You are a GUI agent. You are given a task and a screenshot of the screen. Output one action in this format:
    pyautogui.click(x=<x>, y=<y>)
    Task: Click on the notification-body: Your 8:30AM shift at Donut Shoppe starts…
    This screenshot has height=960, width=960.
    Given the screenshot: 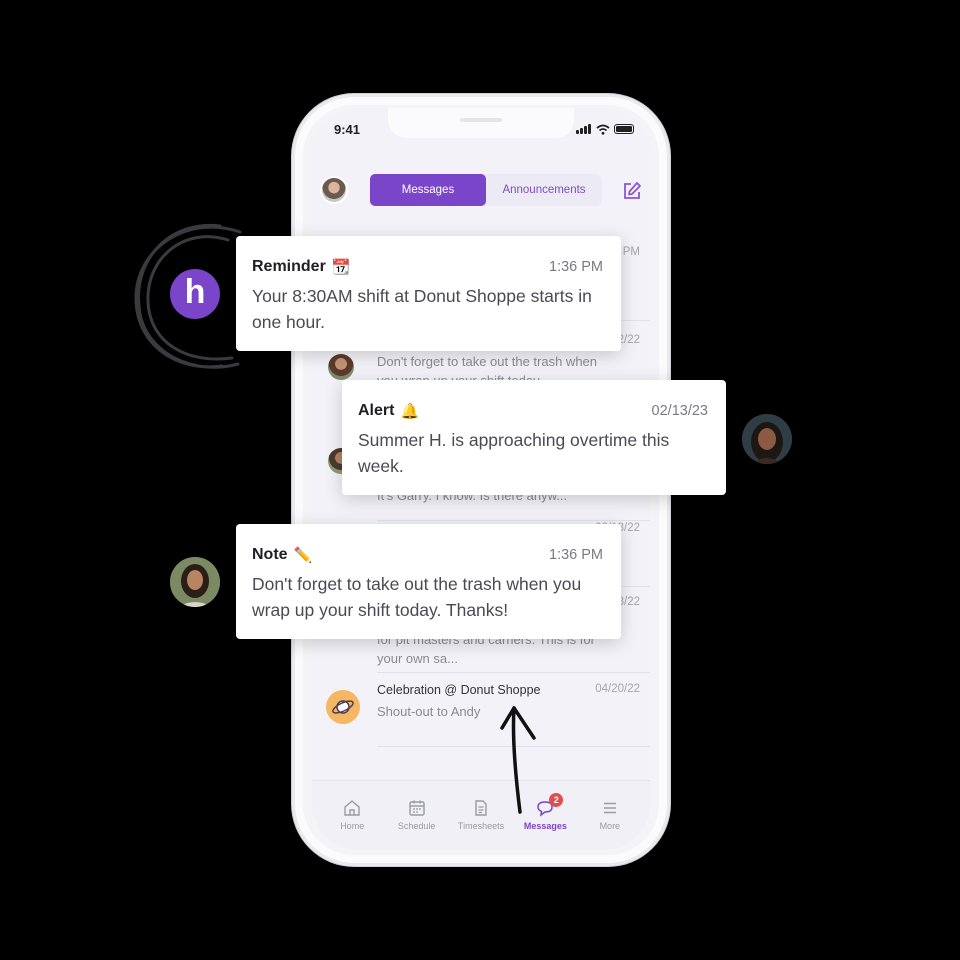 What is the action you would take?
    pyautogui.click(x=422, y=309)
    